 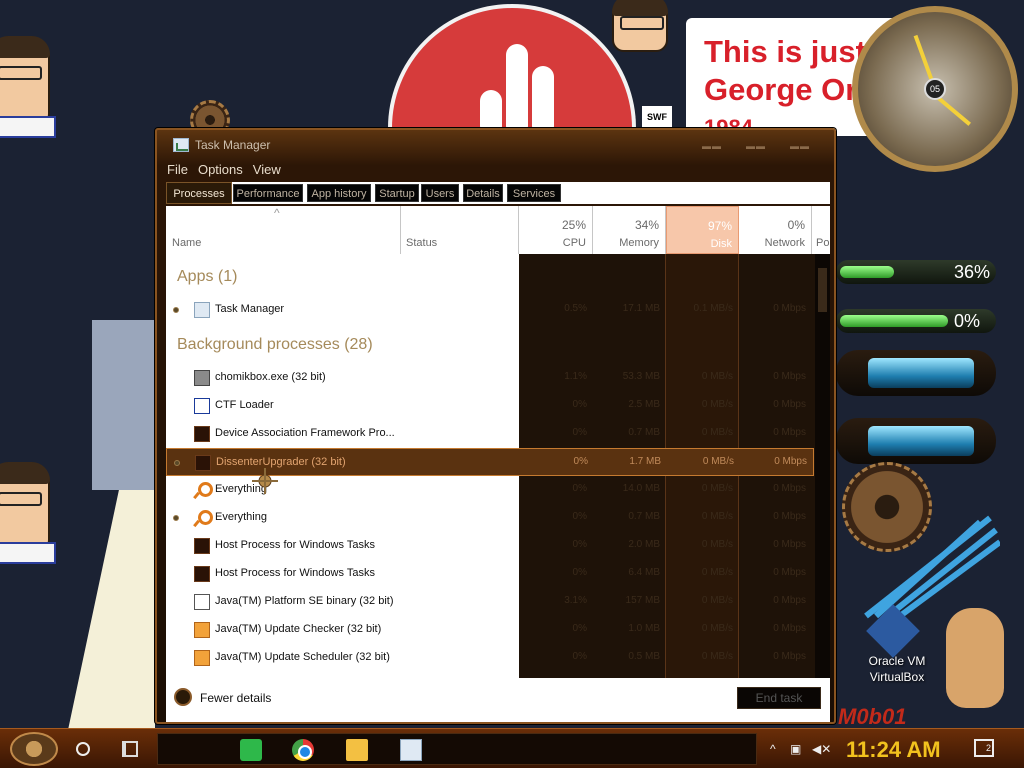 What do you see at coordinates (177, 169) in the screenshot?
I see `menu-file: File` at bounding box center [177, 169].